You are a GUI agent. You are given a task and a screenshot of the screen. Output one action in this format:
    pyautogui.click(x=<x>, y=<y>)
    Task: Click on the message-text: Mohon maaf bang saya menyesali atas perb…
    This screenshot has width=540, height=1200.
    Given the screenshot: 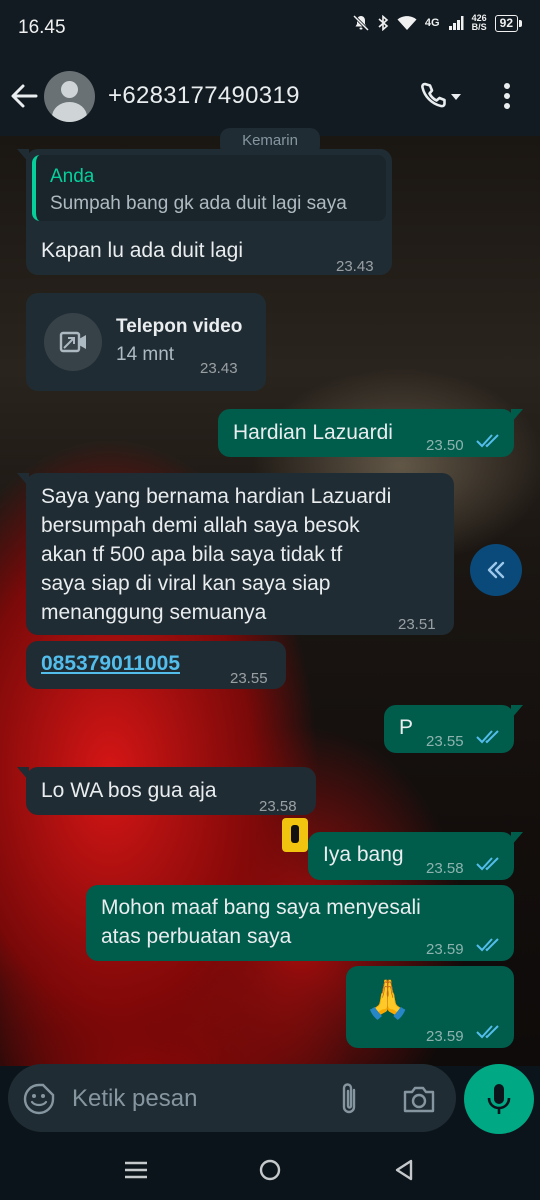 What is the action you would take?
    pyautogui.click(x=261, y=922)
    